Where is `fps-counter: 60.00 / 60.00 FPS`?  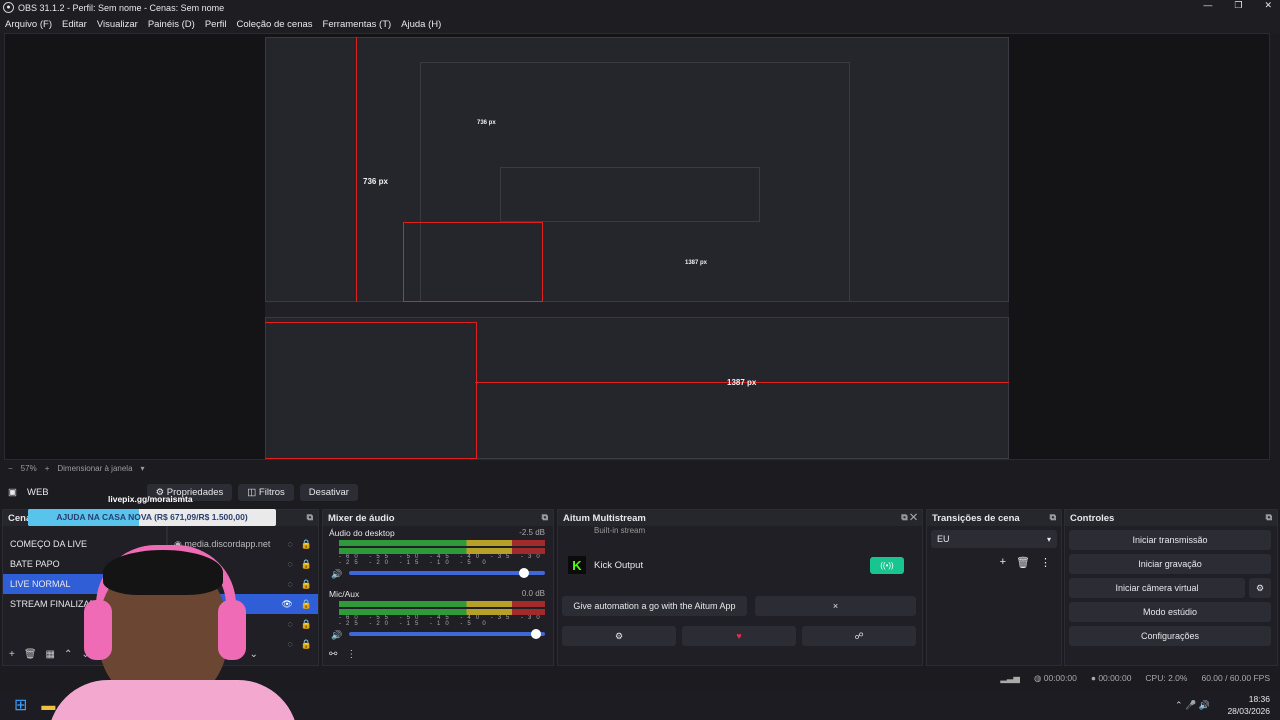
fps-counter: 60.00 / 60.00 FPS is located at coordinates (1235, 678).